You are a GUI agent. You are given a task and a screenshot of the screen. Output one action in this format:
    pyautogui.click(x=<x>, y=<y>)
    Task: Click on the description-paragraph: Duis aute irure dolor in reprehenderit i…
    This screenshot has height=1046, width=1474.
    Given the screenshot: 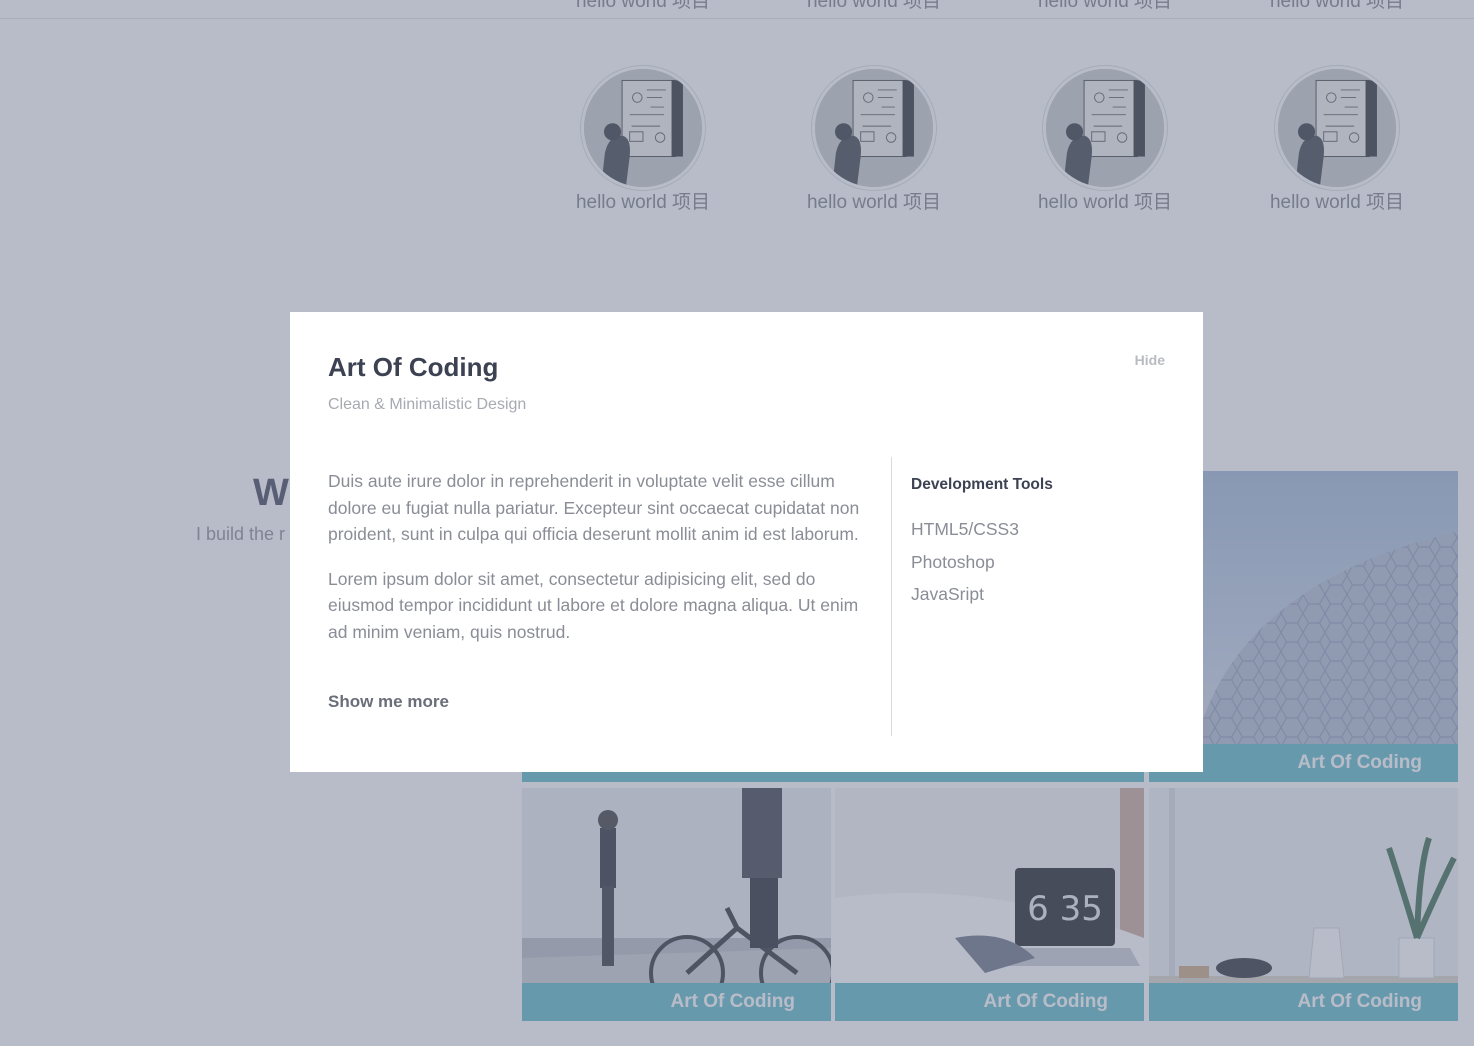 What is the action you would take?
    pyautogui.click(x=594, y=507)
    